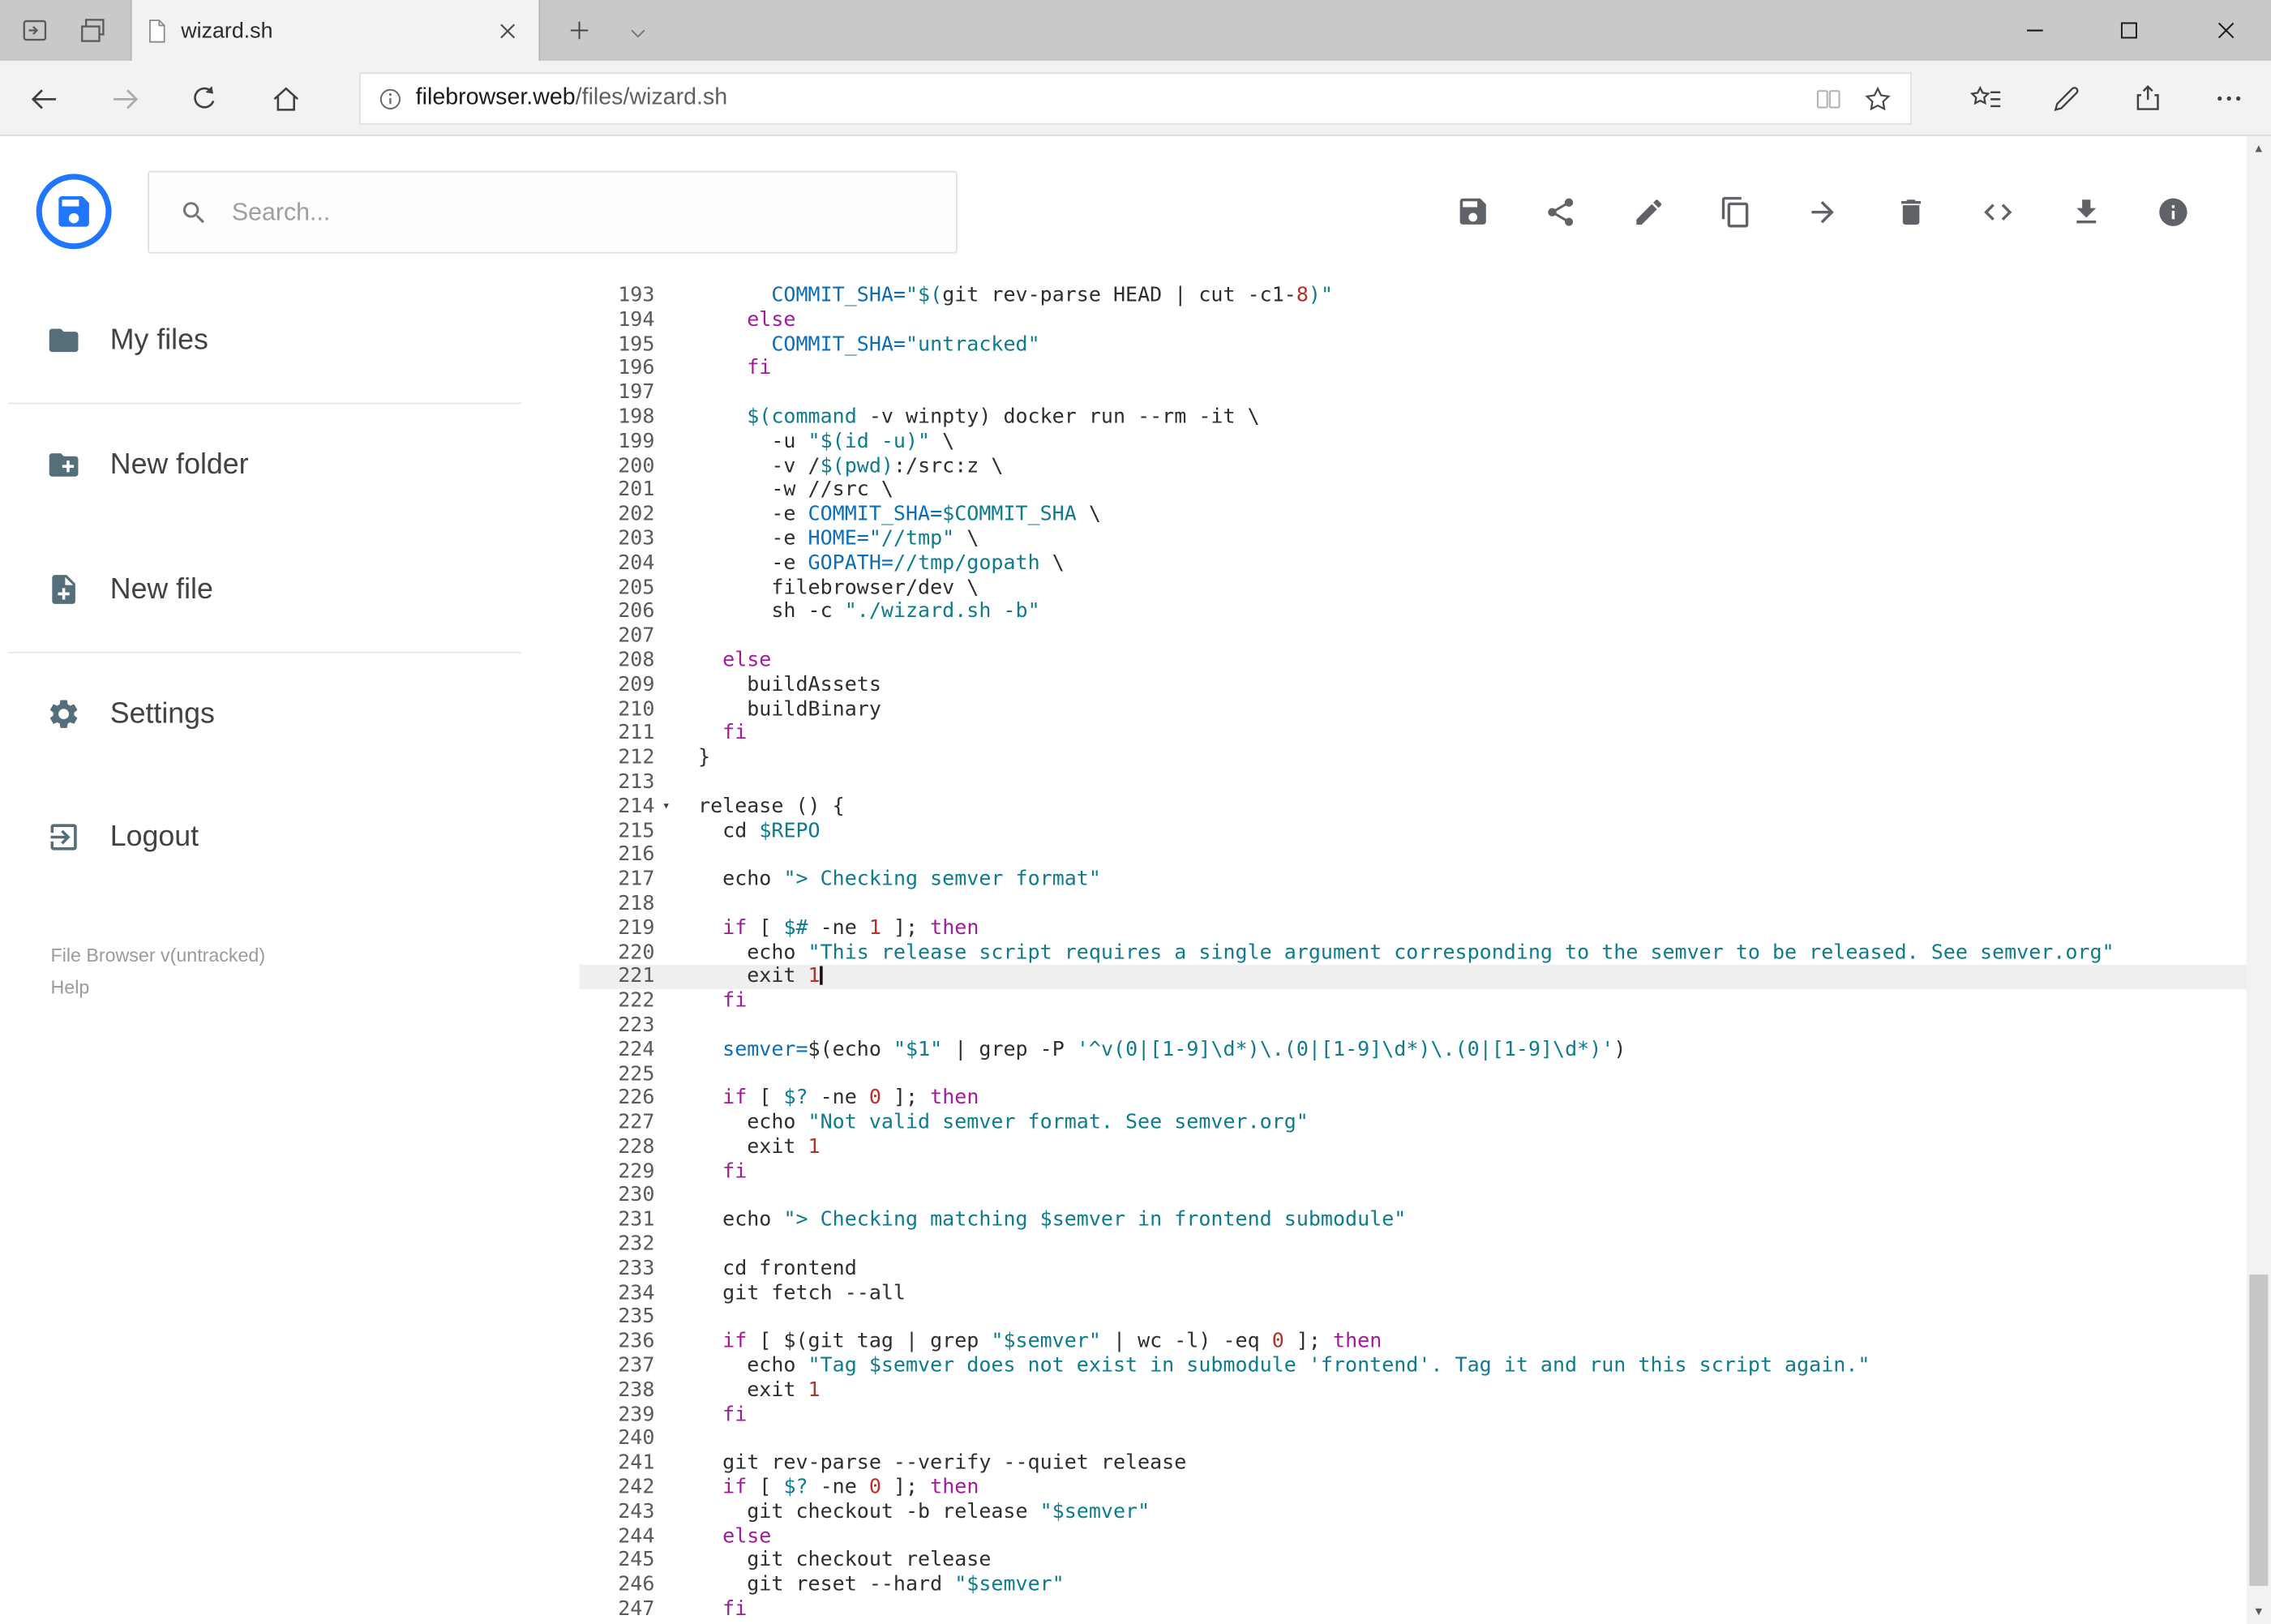 The width and height of the screenshot is (2271, 1624). I want to click on delete-button, so click(1910, 211).